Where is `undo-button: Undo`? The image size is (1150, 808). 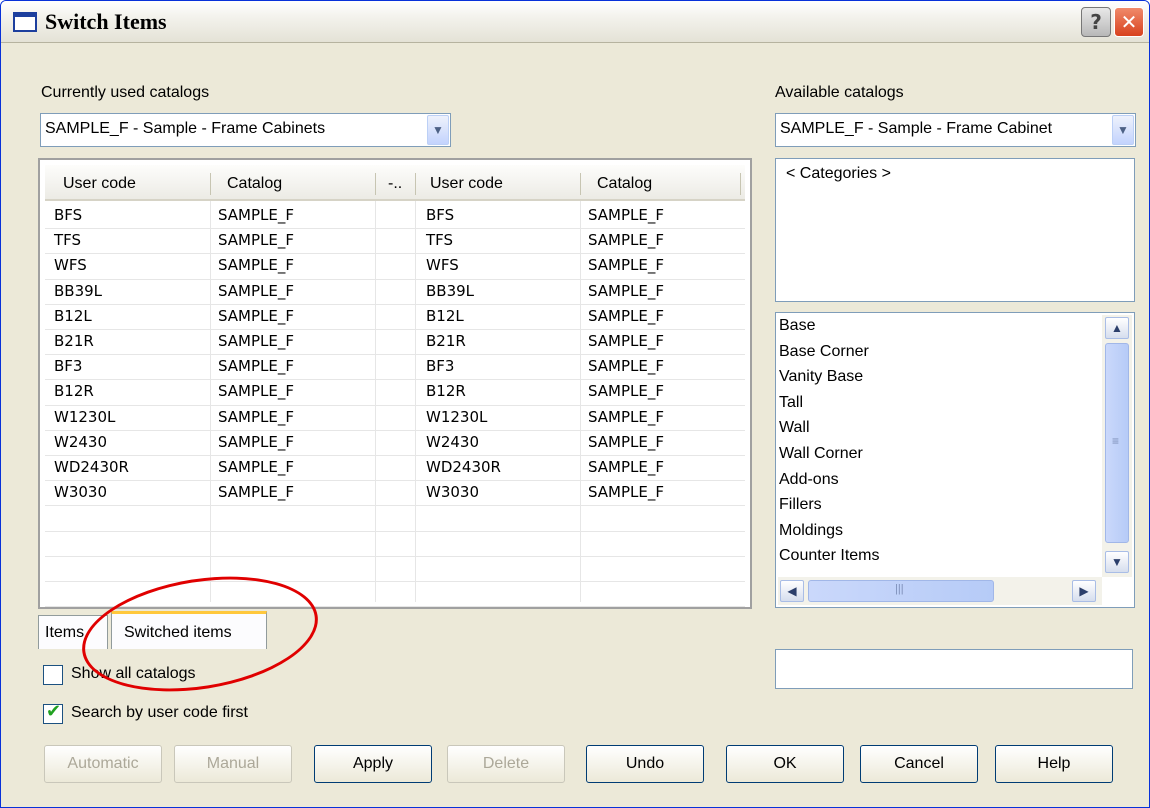
undo-button: Undo is located at coordinates (645, 764).